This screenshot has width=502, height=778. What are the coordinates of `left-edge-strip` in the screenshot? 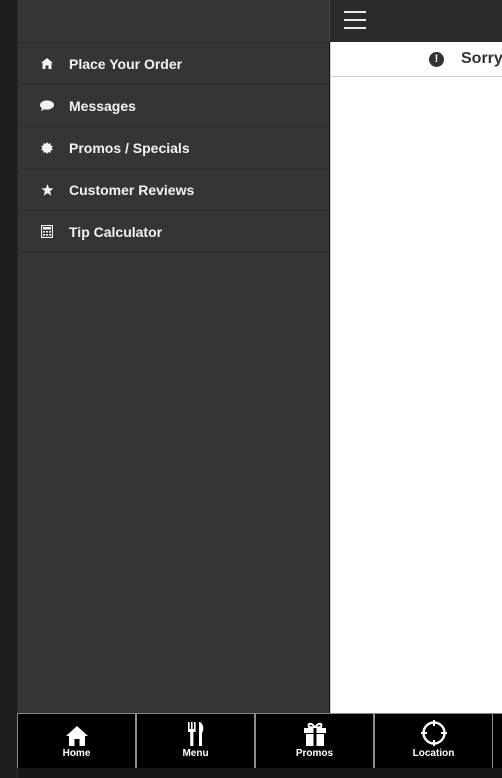 It's located at (9, 389).